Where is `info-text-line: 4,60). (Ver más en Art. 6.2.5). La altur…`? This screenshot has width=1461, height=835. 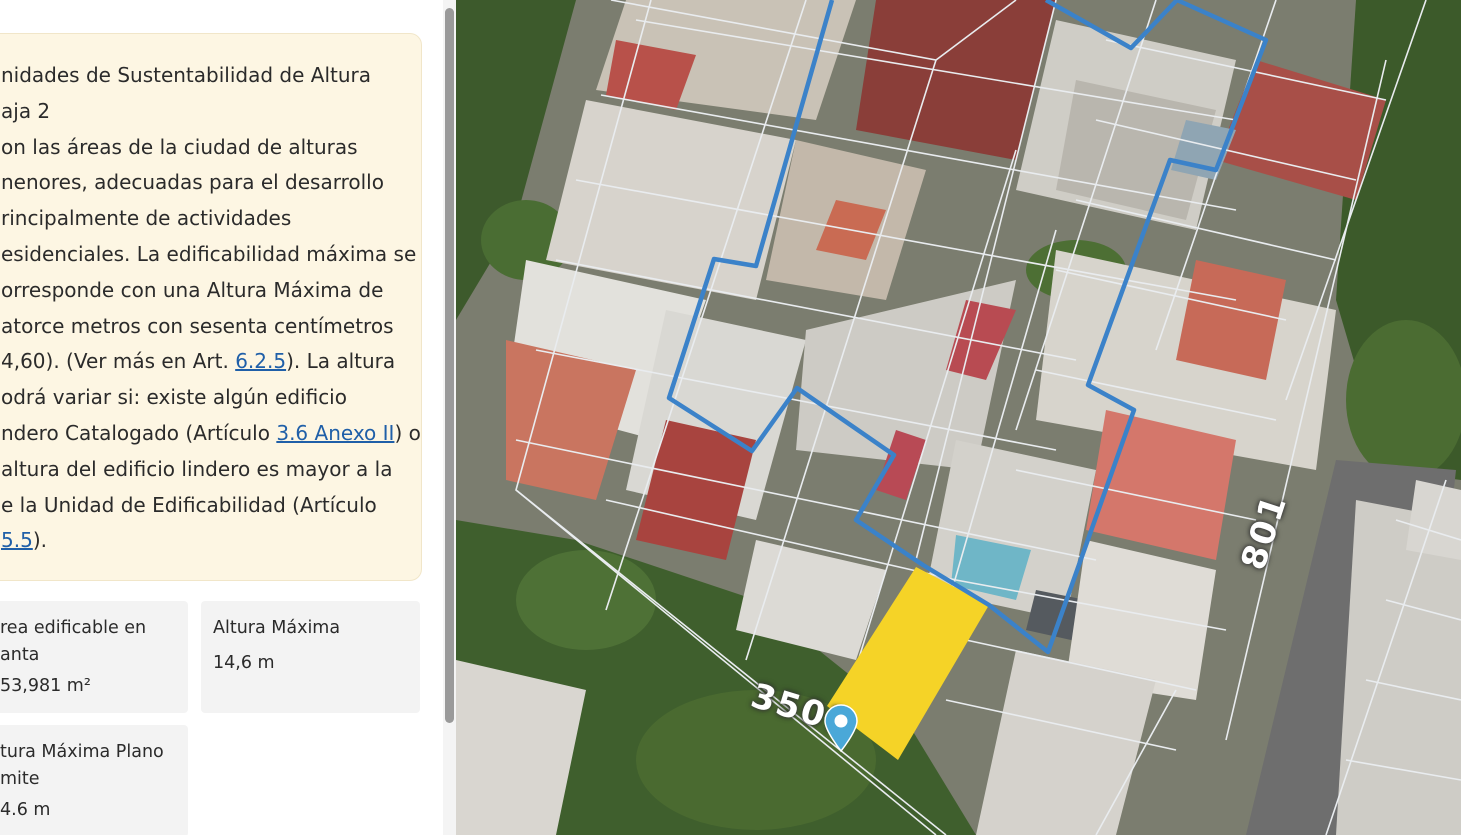 info-text-line: 4,60). (Ver más en Art. 6.2.5). La altur… is located at coordinates (200, 362).